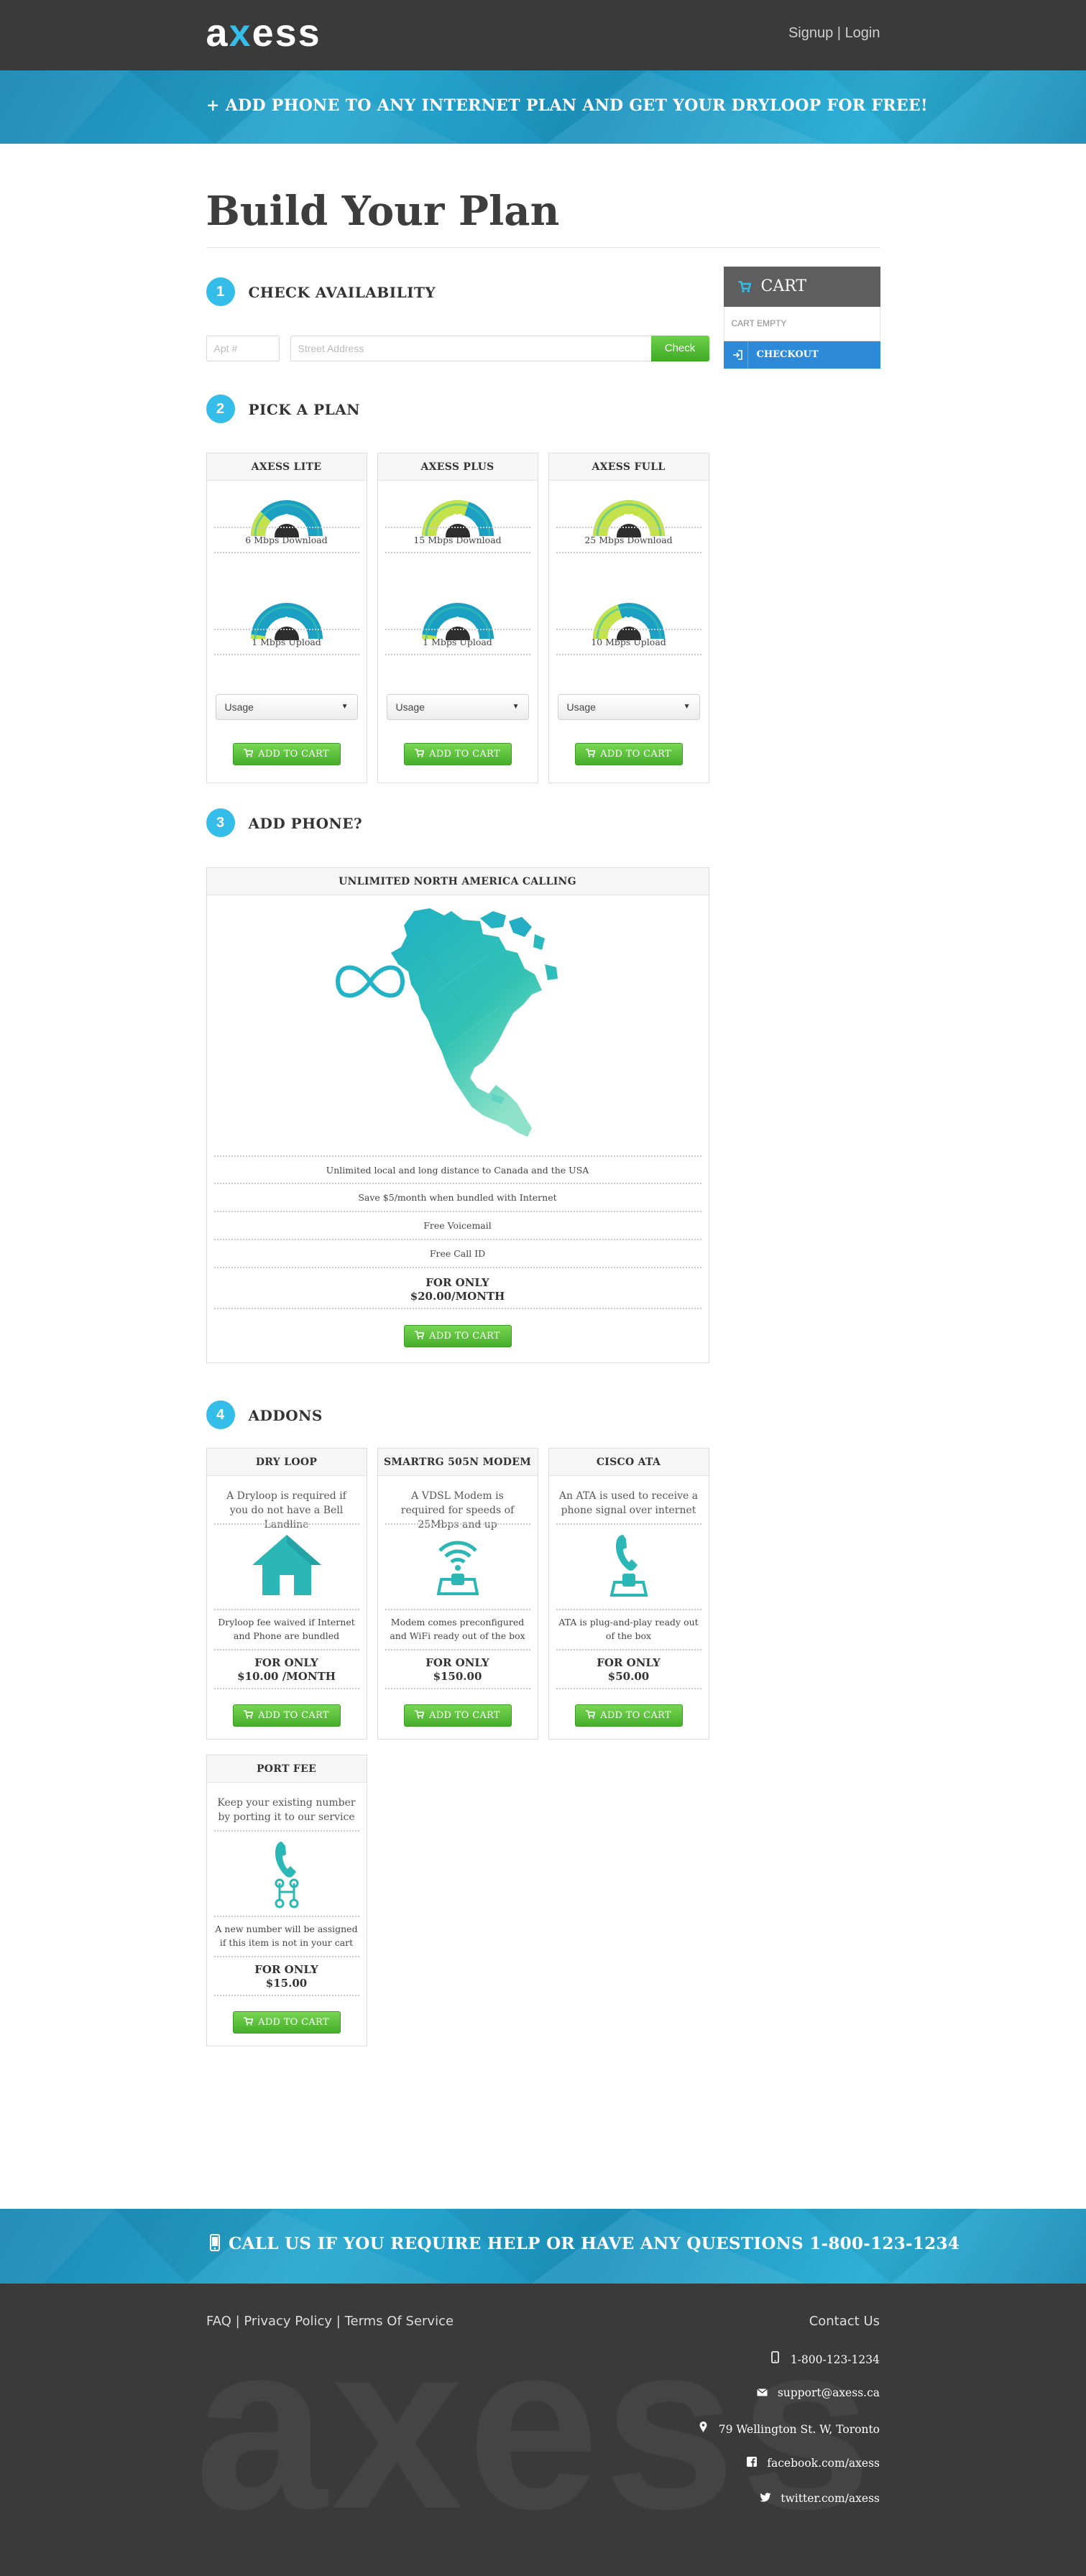 The width and height of the screenshot is (1086, 2576). I want to click on download-speed-gauge-icon: 6, so click(286, 522).